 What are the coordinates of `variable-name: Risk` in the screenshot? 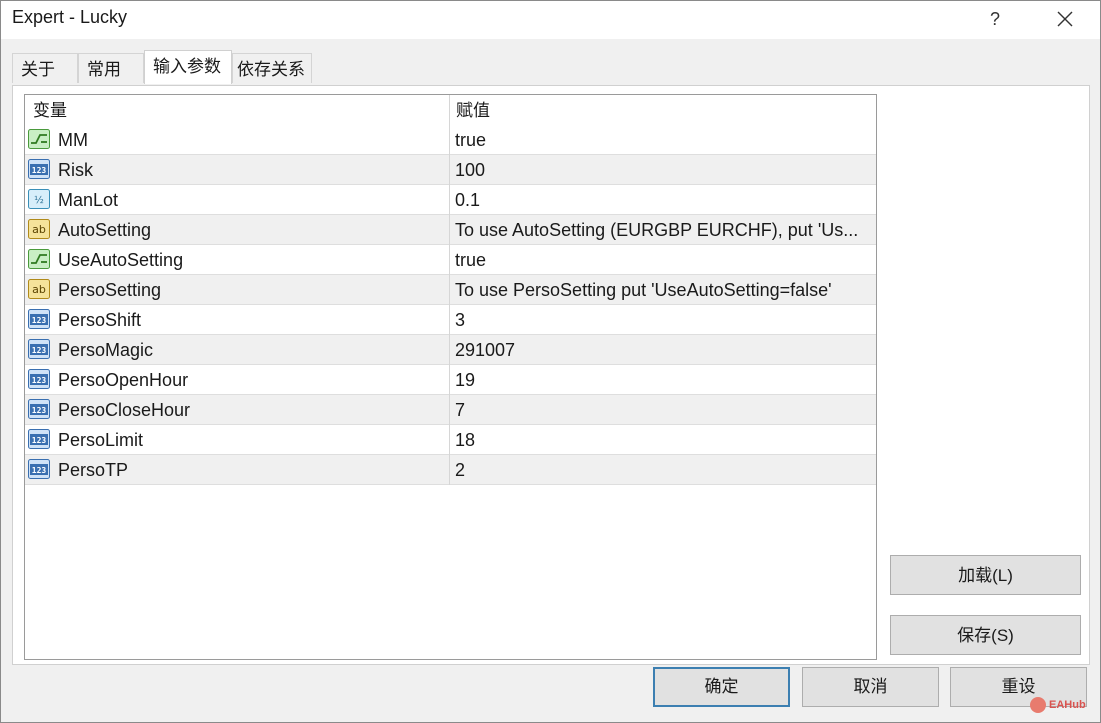 It's located at (75, 170).